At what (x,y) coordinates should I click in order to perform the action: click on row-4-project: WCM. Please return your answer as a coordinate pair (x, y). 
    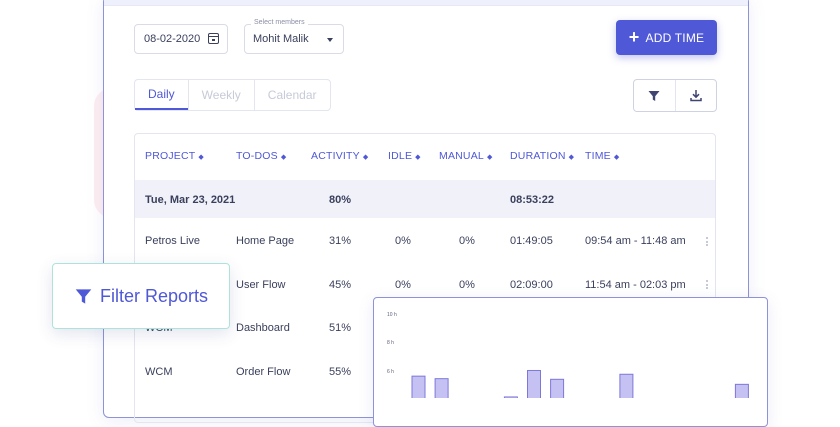
    Looking at the image, I should click on (159, 372).